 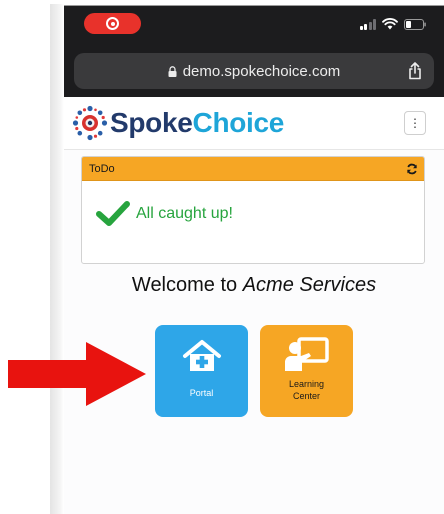 I want to click on url-text: demo.spokechoice.com, so click(x=262, y=71).